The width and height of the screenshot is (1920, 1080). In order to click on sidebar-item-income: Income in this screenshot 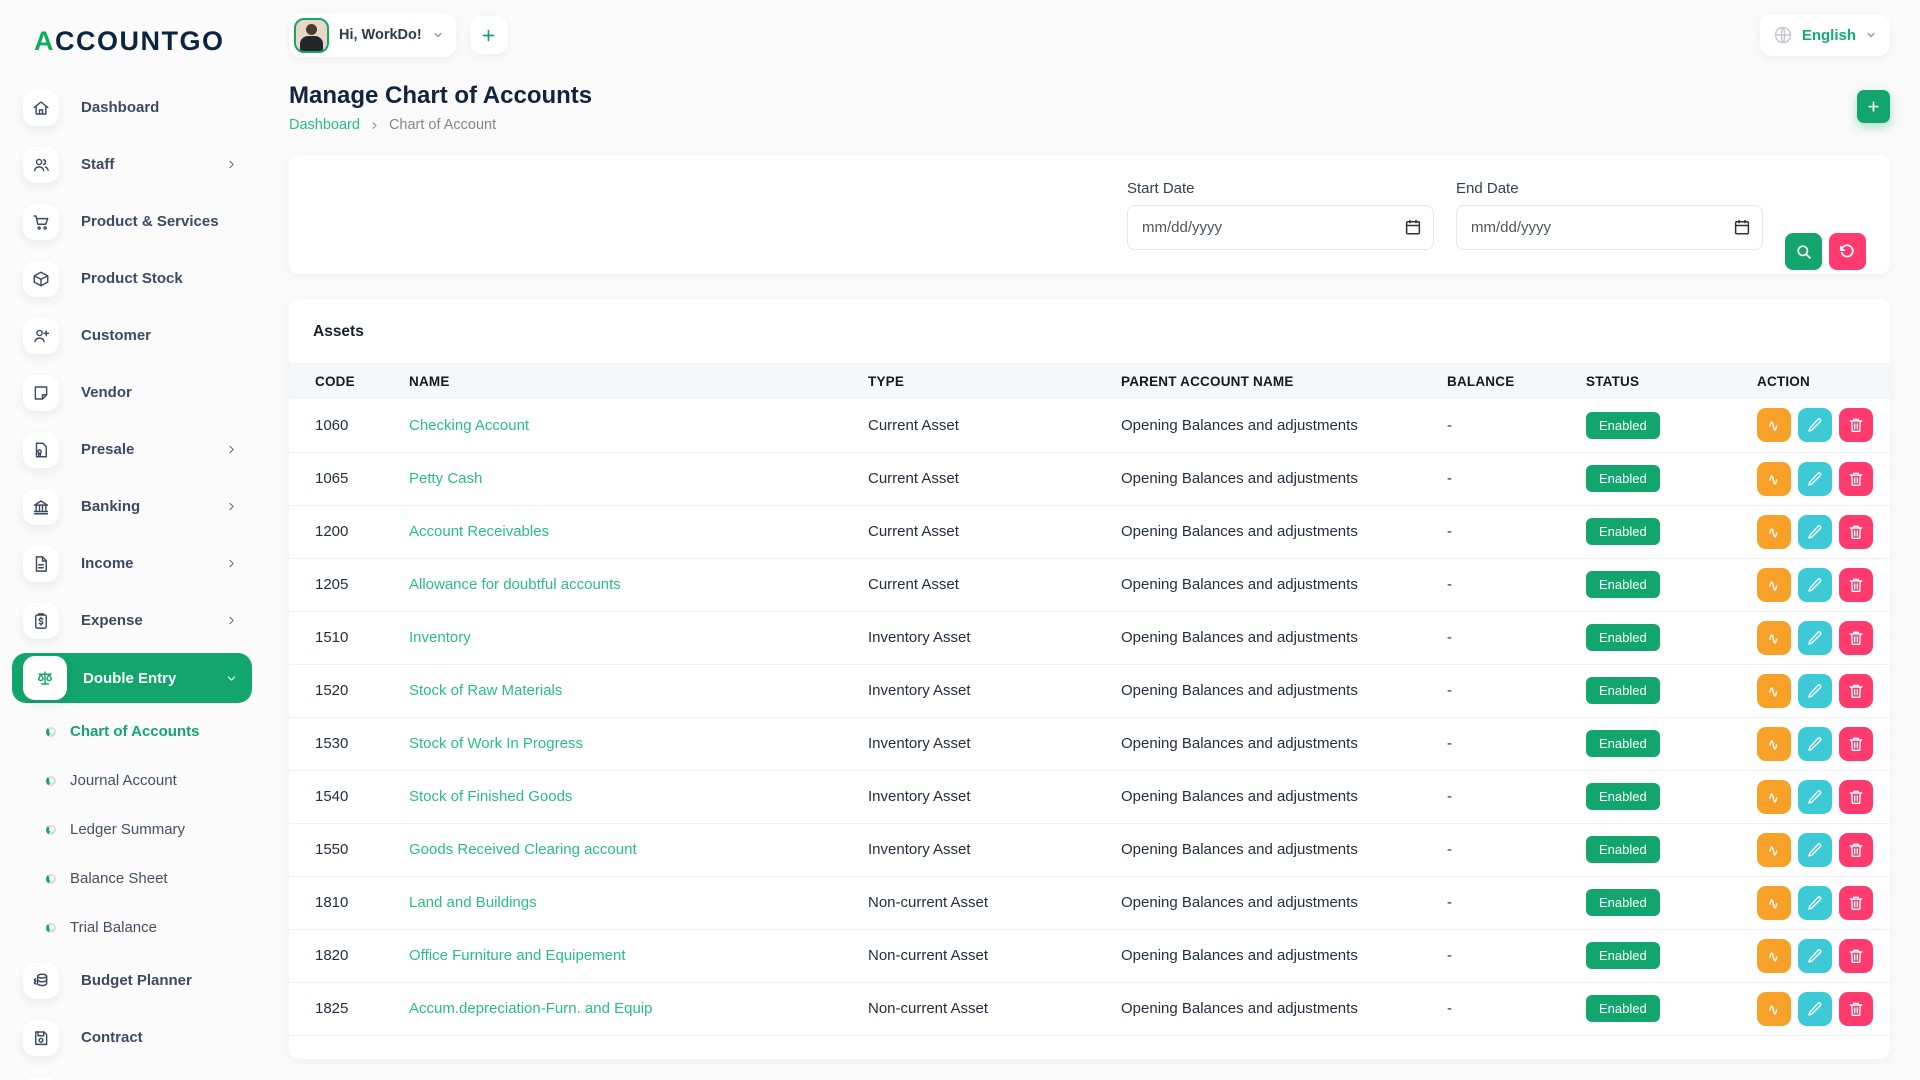, I will do `click(132, 563)`.